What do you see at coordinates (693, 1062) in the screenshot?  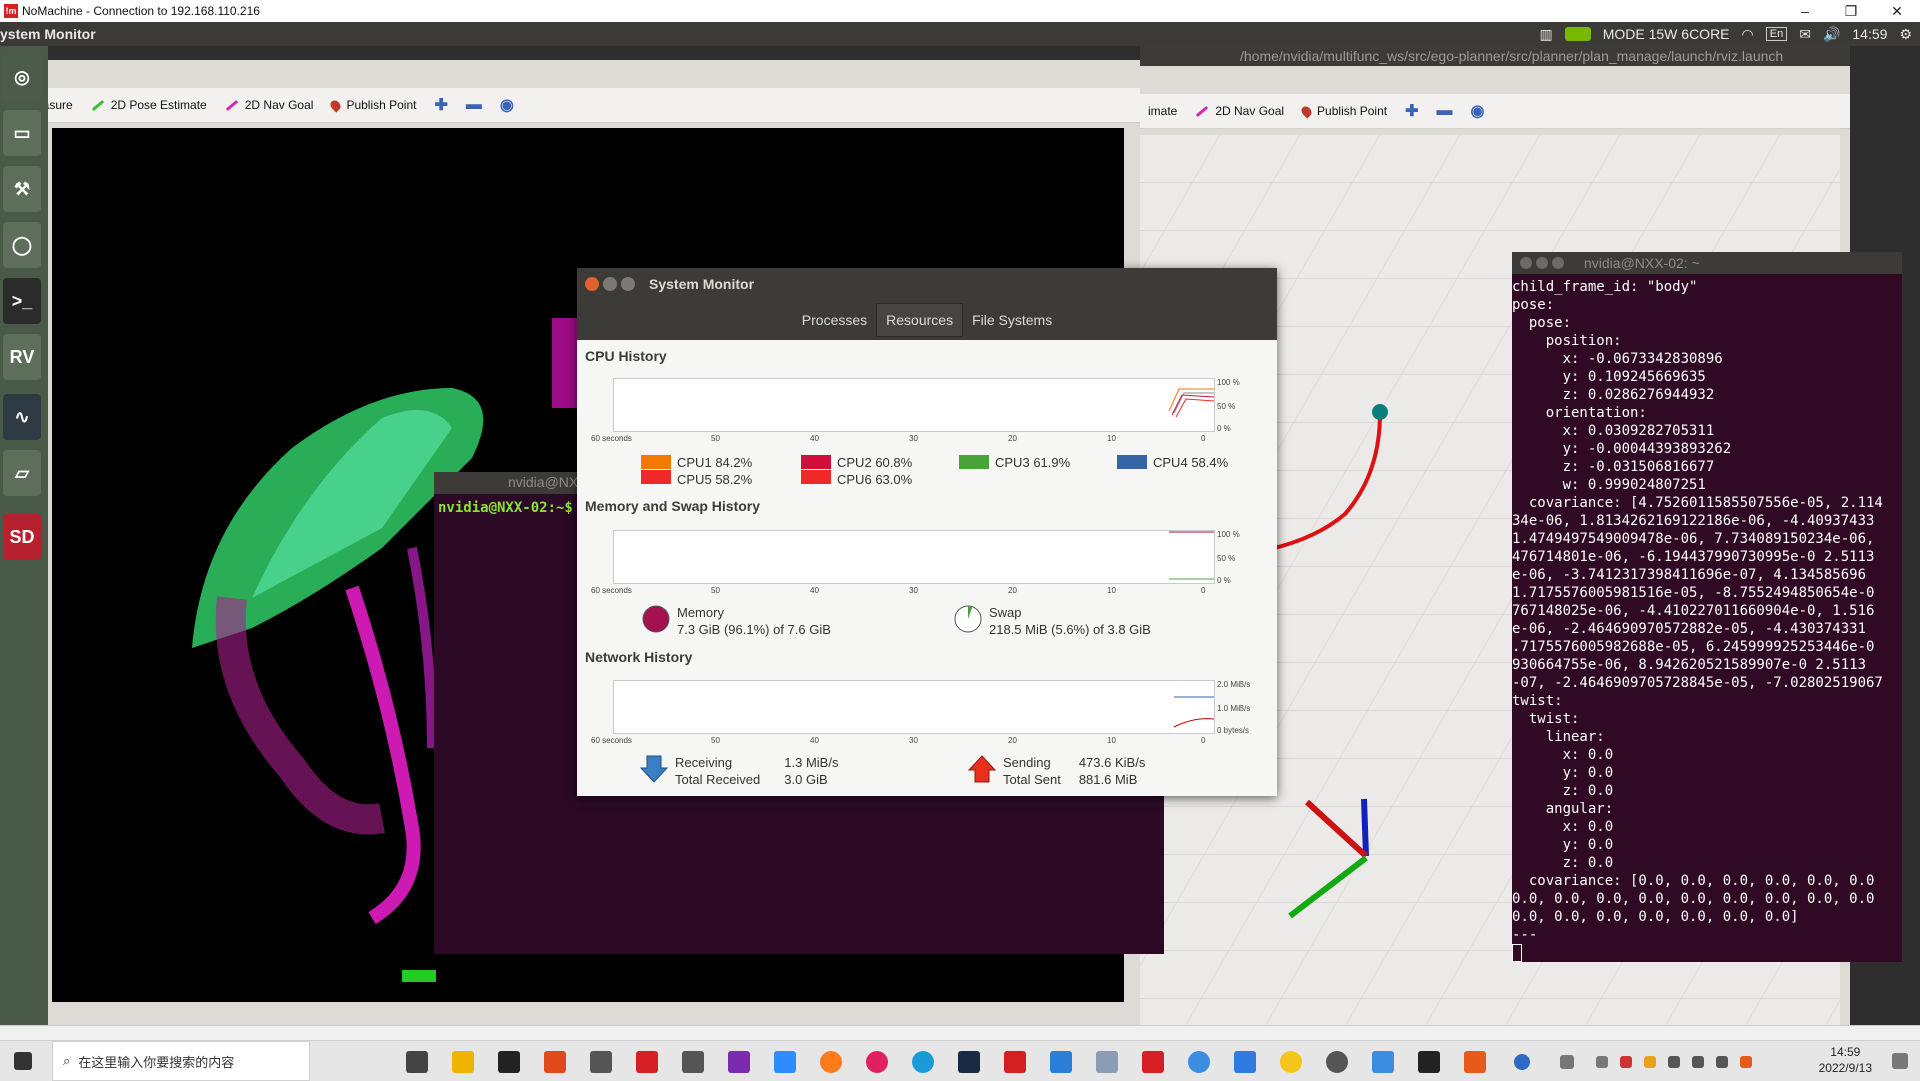 I see `camera-icon` at bounding box center [693, 1062].